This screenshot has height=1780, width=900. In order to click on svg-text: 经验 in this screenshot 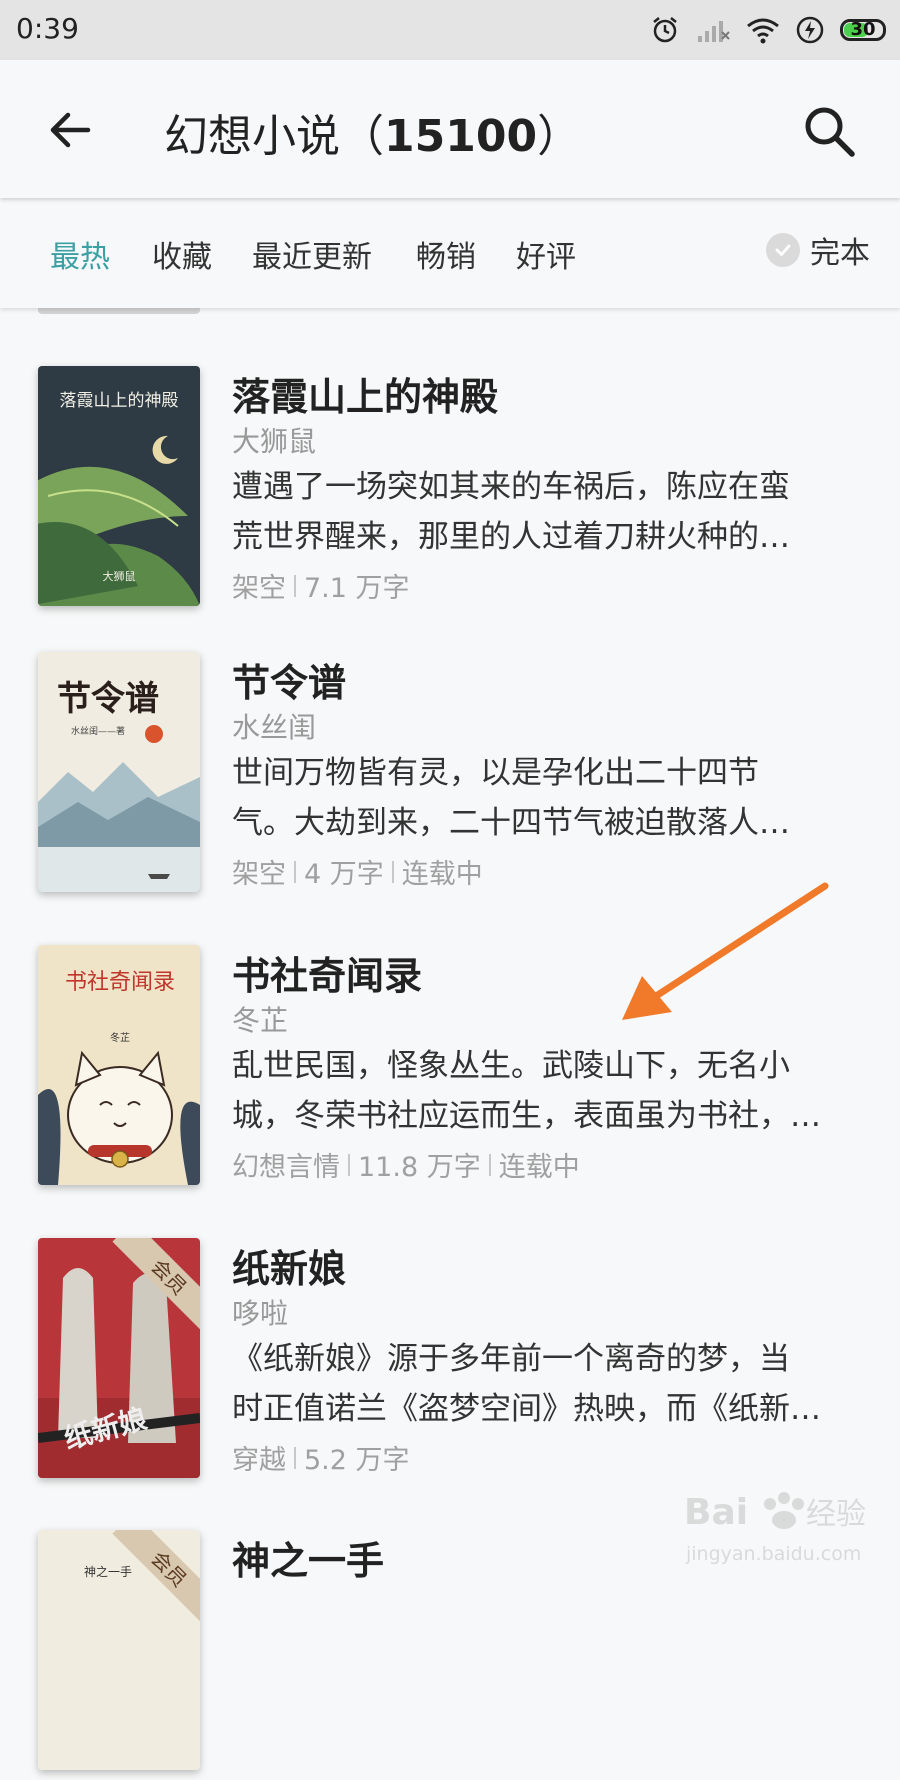, I will do `click(836, 1514)`.